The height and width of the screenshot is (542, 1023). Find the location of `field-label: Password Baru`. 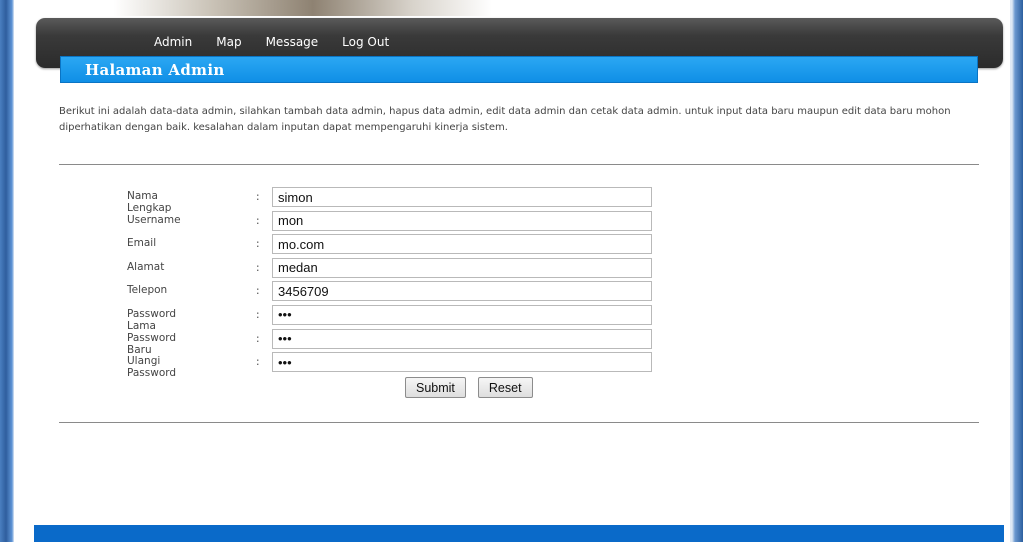

field-label: Password Baru is located at coordinates (152, 343).